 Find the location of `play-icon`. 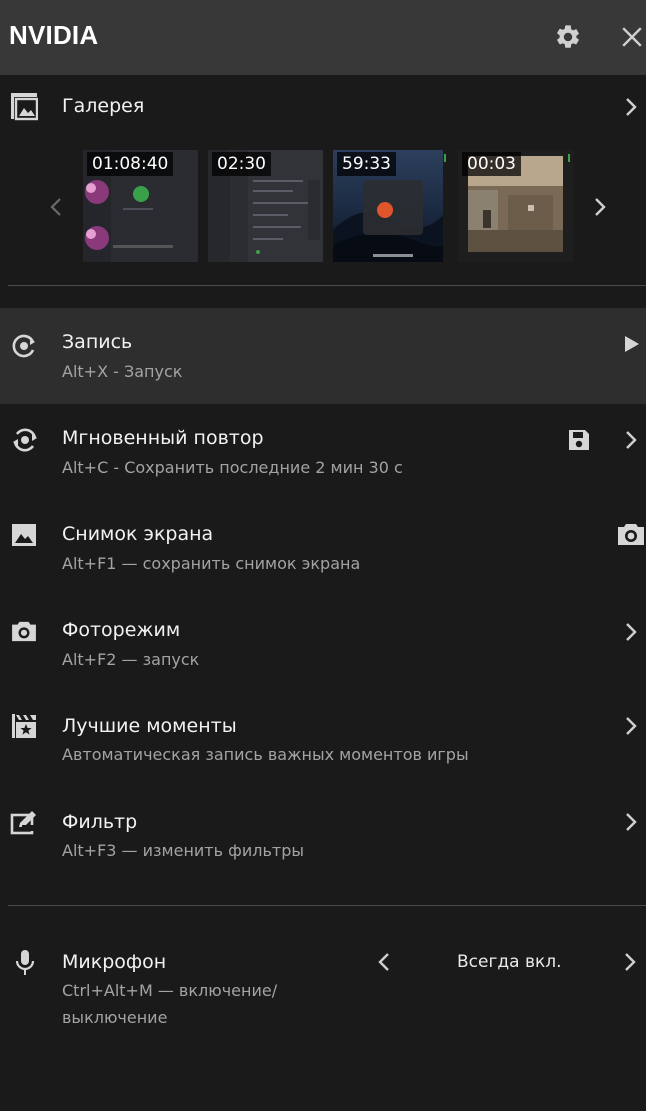

play-icon is located at coordinates (632, 344).